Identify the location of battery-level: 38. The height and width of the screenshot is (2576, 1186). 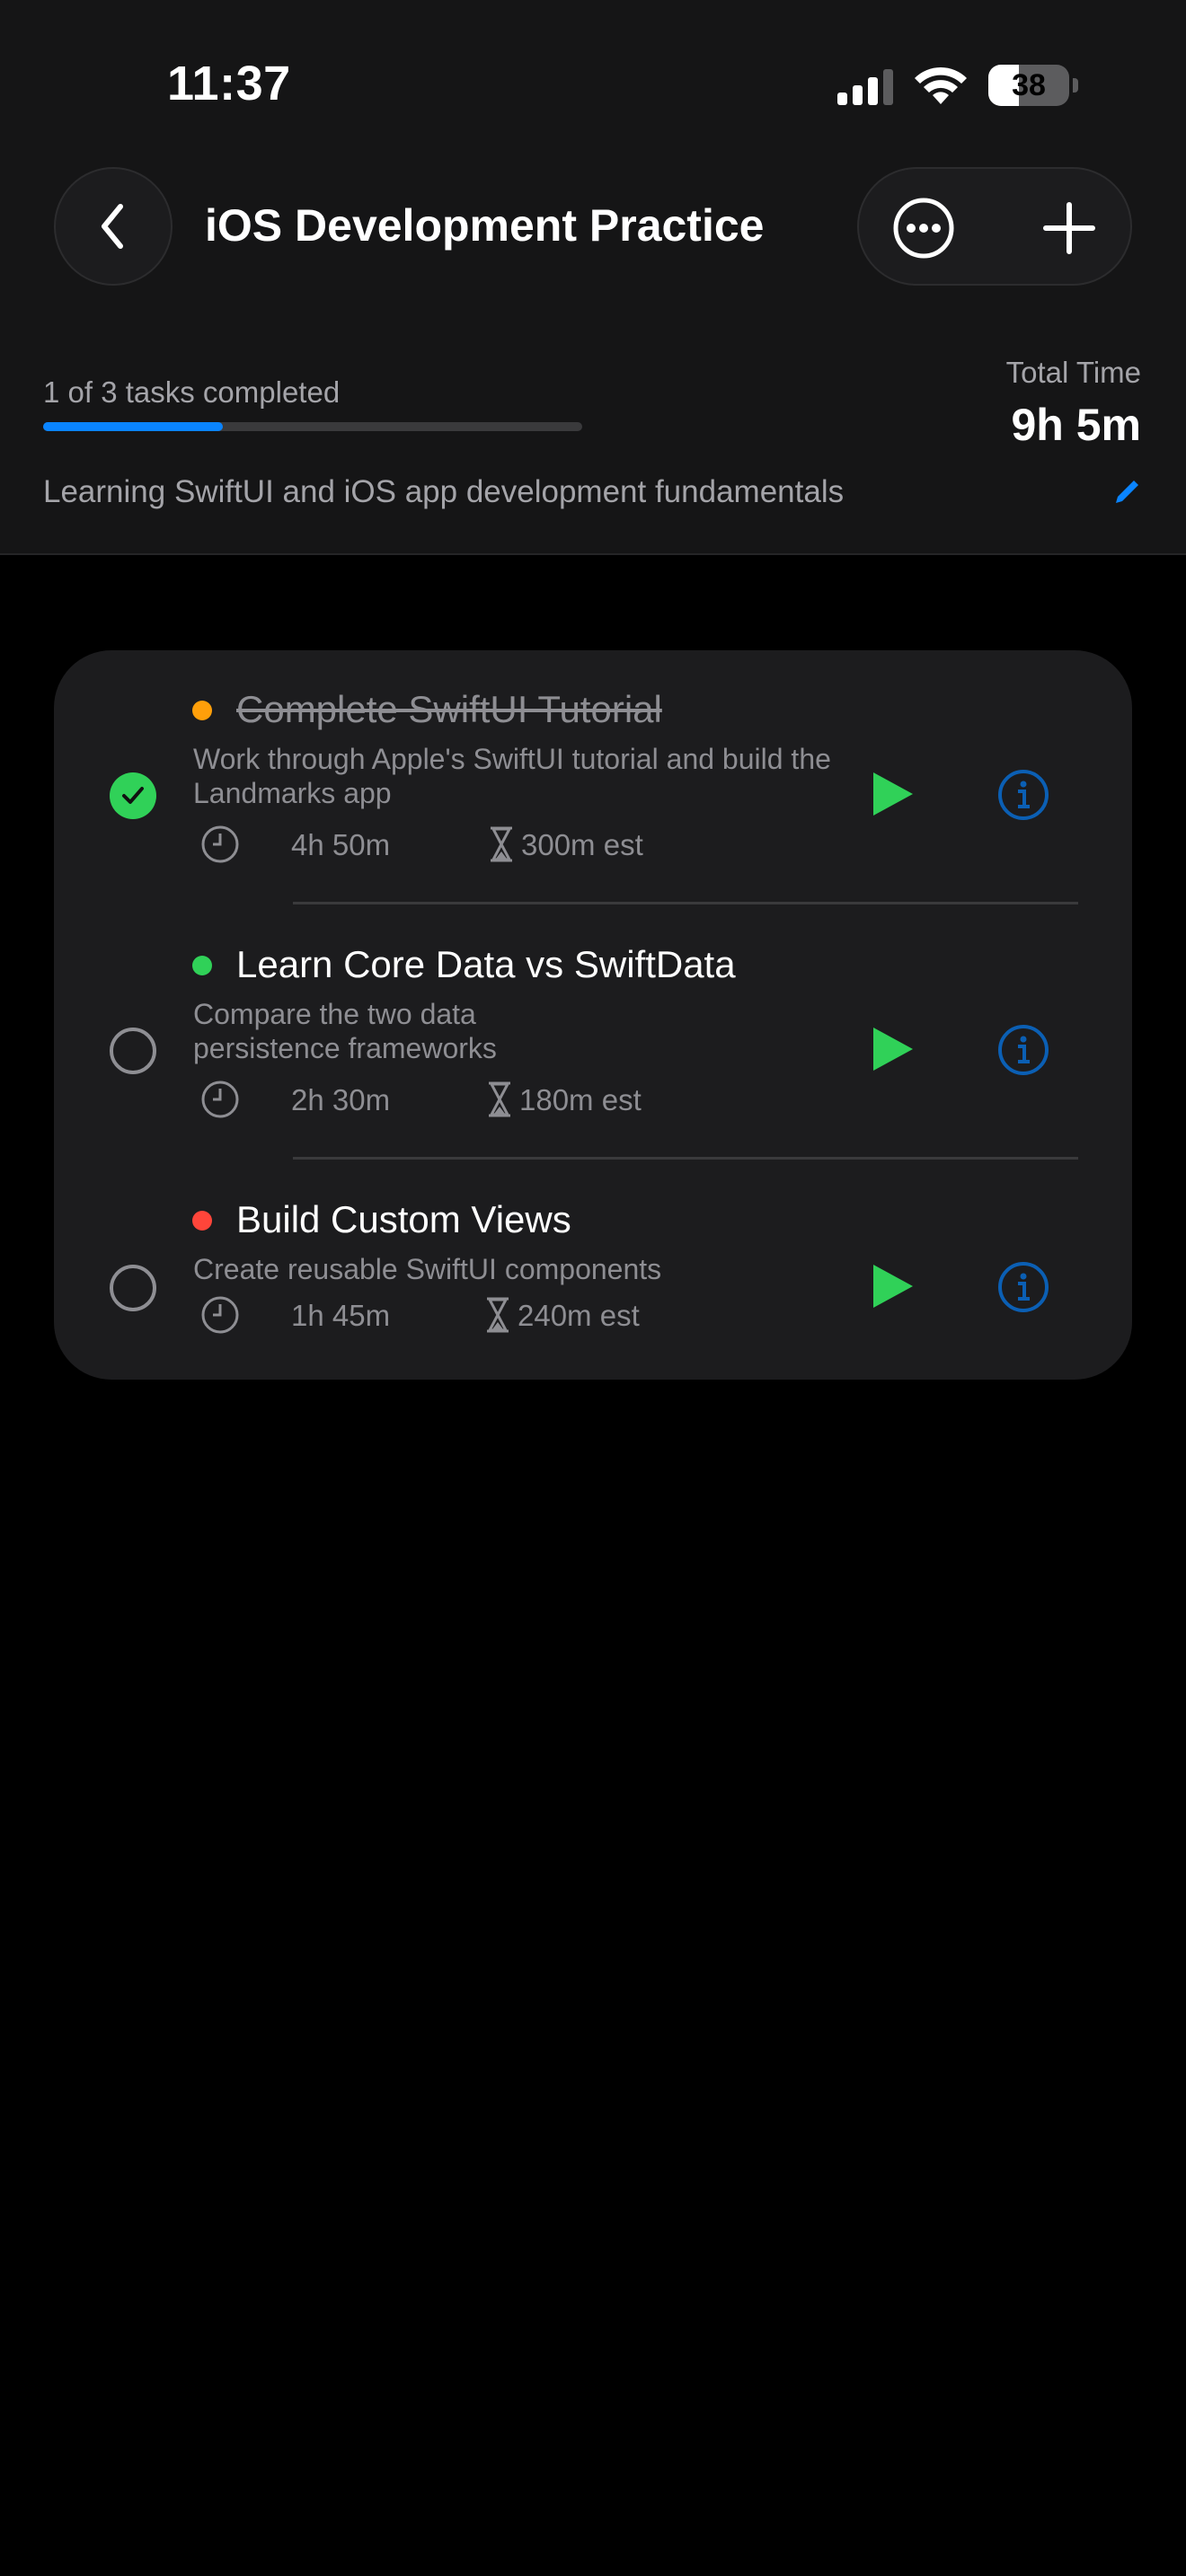
(1029, 84).